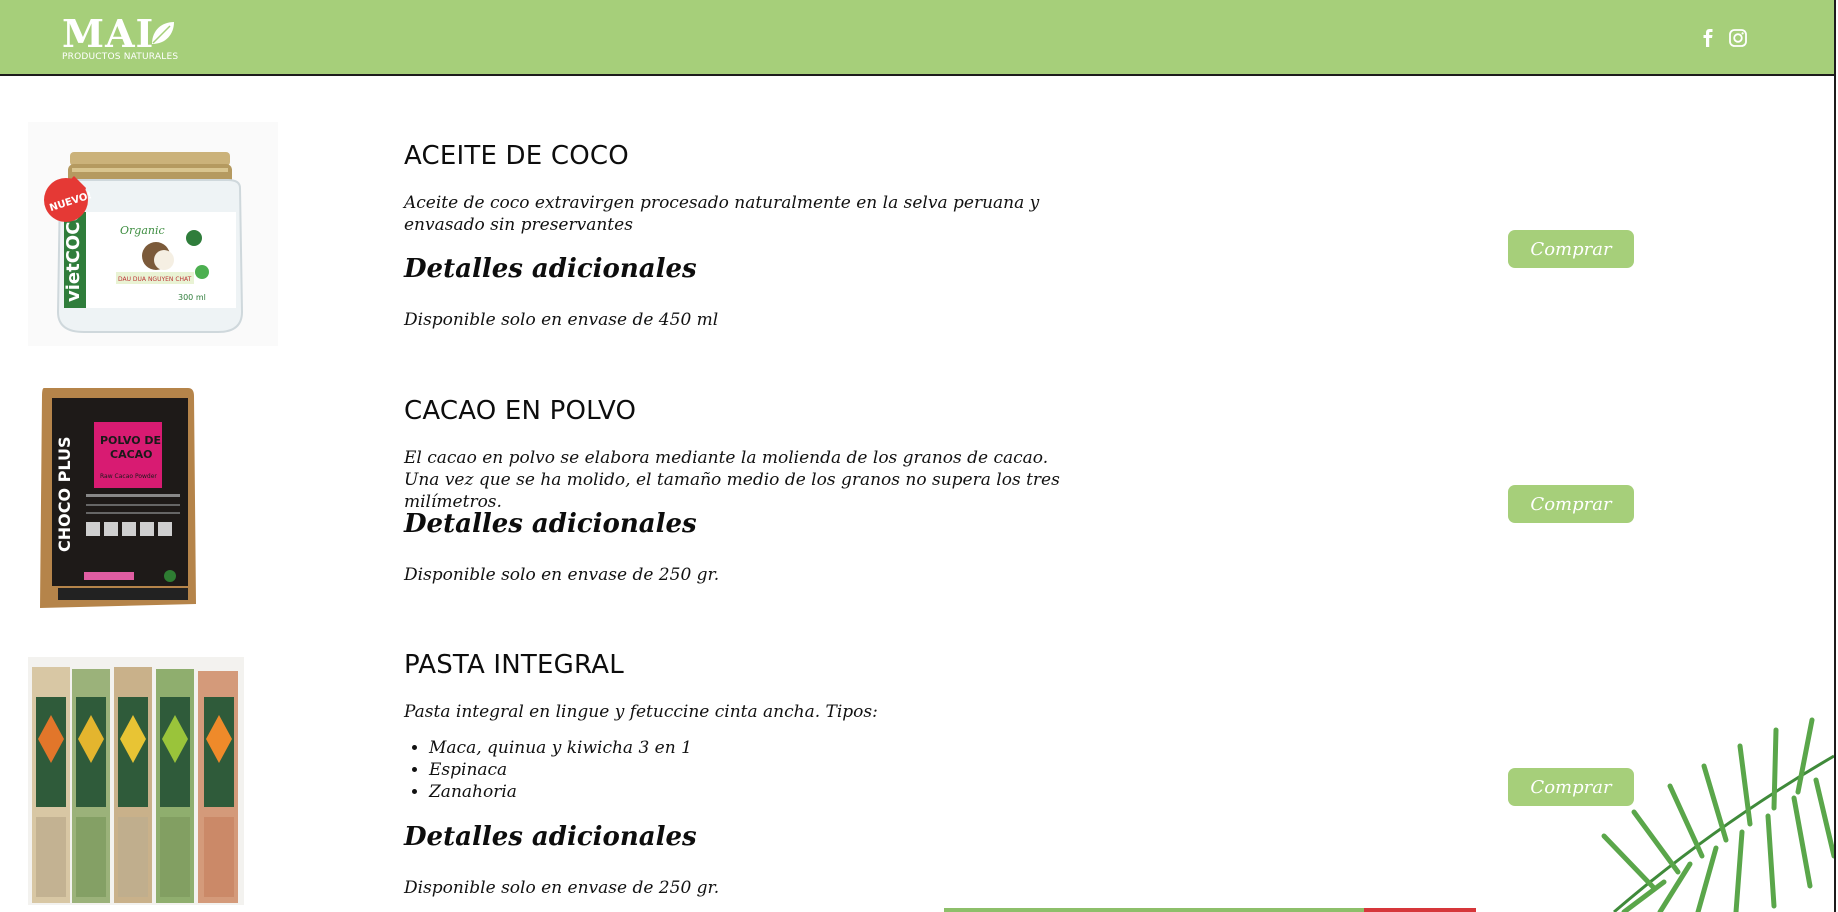 Image resolution: width=1838 pixels, height=912 pixels. Describe the element at coordinates (192, 297) in the screenshot. I see `svg-text: 300 ml` at that location.